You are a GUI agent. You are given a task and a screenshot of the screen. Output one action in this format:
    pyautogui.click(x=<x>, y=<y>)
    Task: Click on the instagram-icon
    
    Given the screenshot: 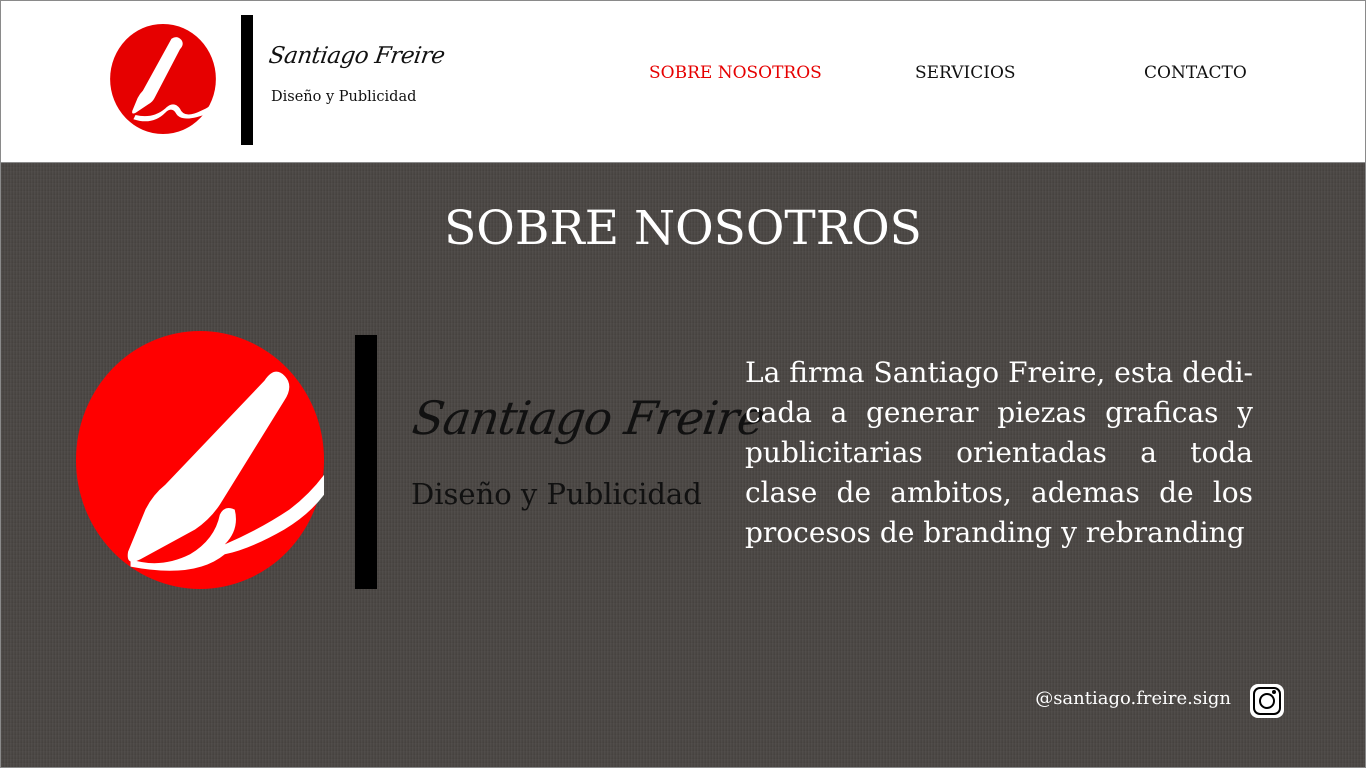 What is the action you would take?
    pyautogui.click(x=1267, y=701)
    